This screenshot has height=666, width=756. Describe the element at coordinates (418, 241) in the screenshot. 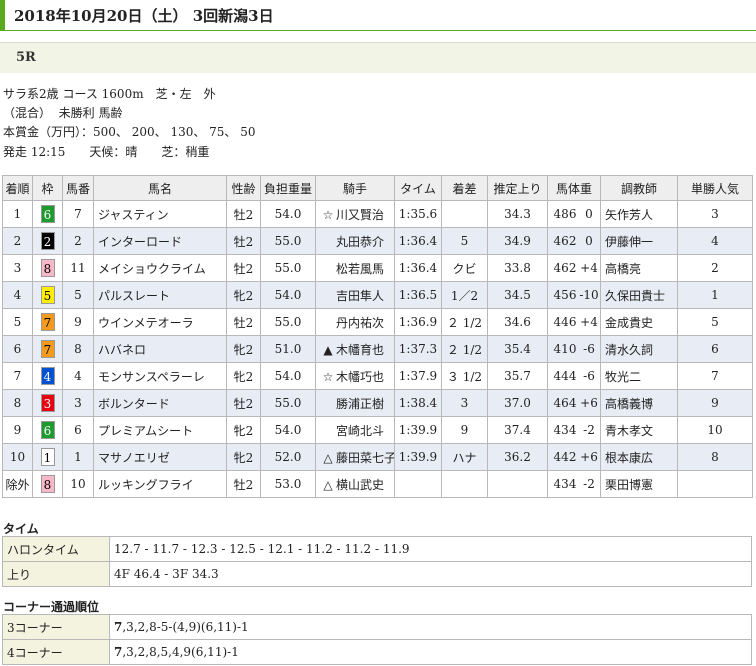

I see `finish-time: 1:36.4` at that location.